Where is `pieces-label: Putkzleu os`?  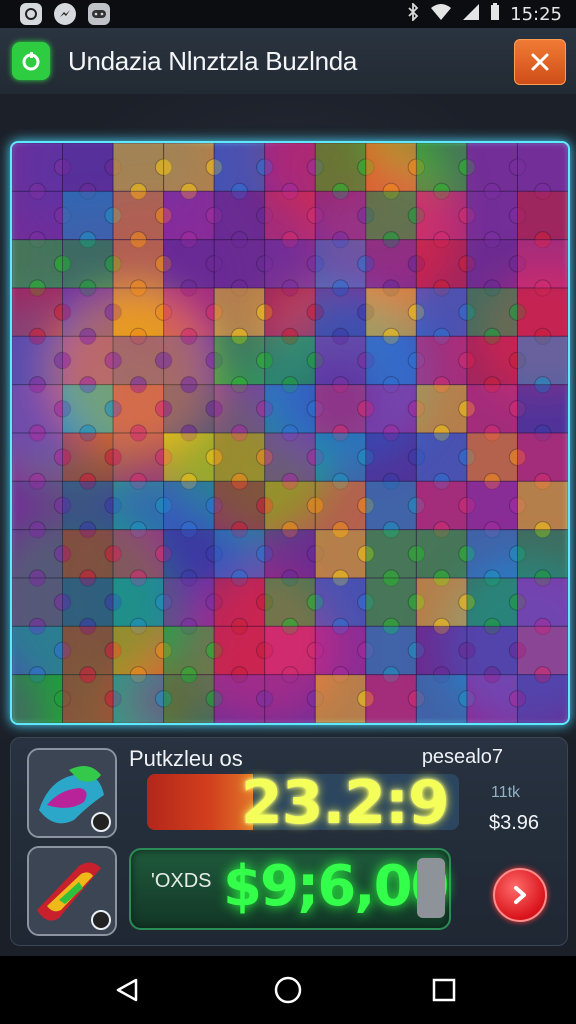
pieces-label: Putkzleu os is located at coordinates (186, 758).